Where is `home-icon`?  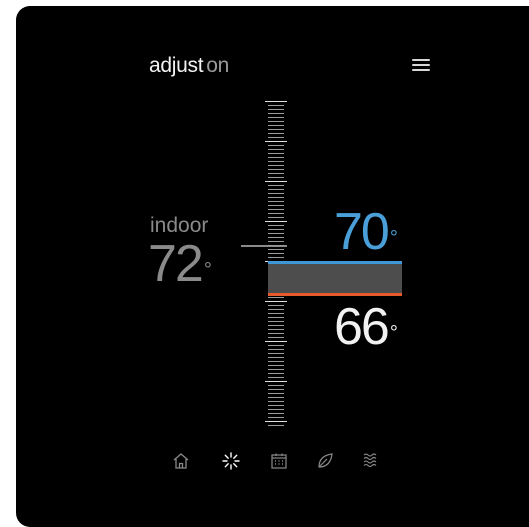
home-icon is located at coordinates (181, 461).